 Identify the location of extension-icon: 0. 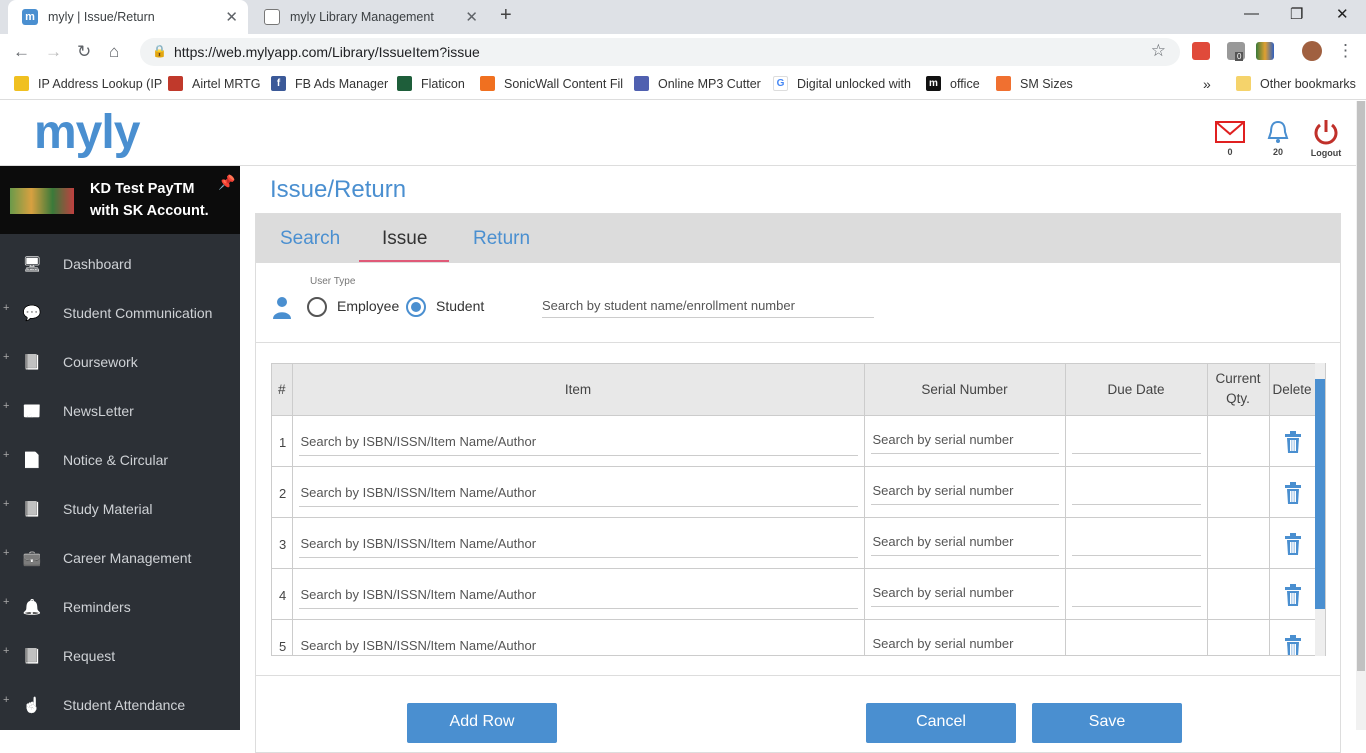
(1236, 51).